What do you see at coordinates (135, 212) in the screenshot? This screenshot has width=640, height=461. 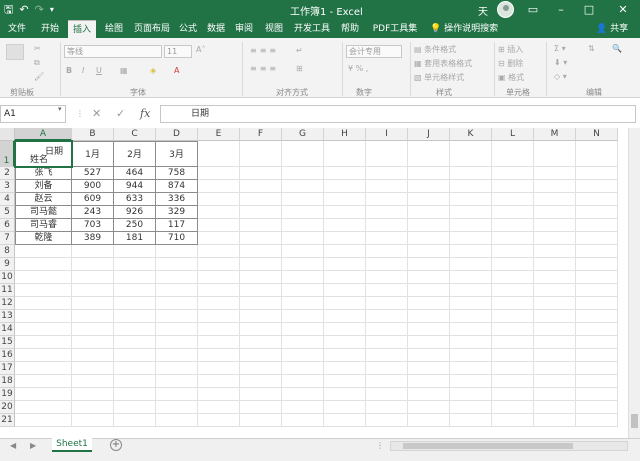 I see `table-value-cell: 926` at bounding box center [135, 212].